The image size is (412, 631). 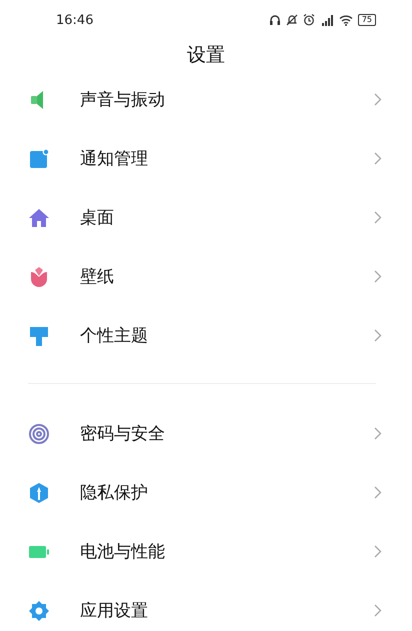 I want to click on gear-icon, so click(x=39, y=611).